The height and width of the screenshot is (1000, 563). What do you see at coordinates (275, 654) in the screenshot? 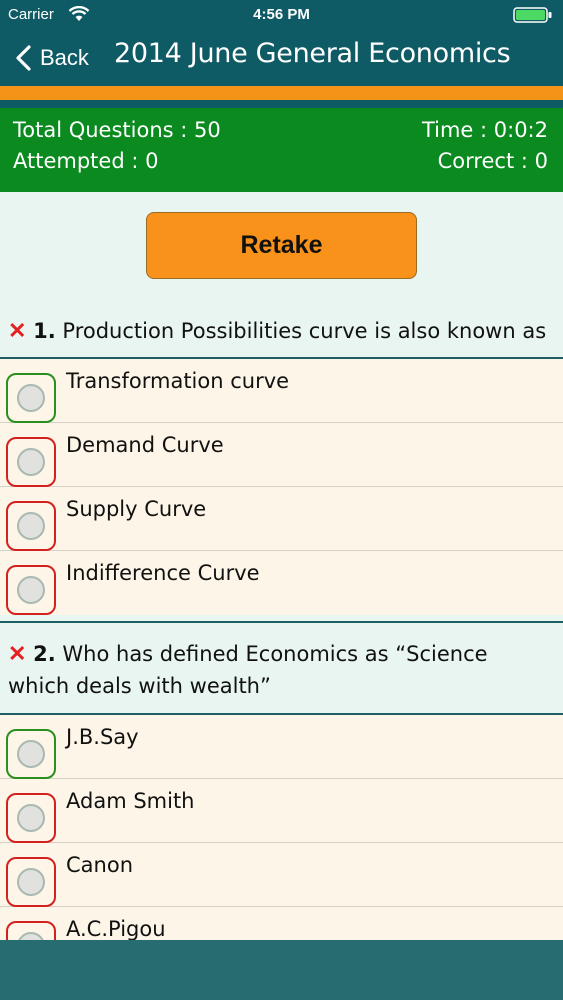
I see `question-text: Who has defined Economics as “Science` at bounding box center [275, 654].